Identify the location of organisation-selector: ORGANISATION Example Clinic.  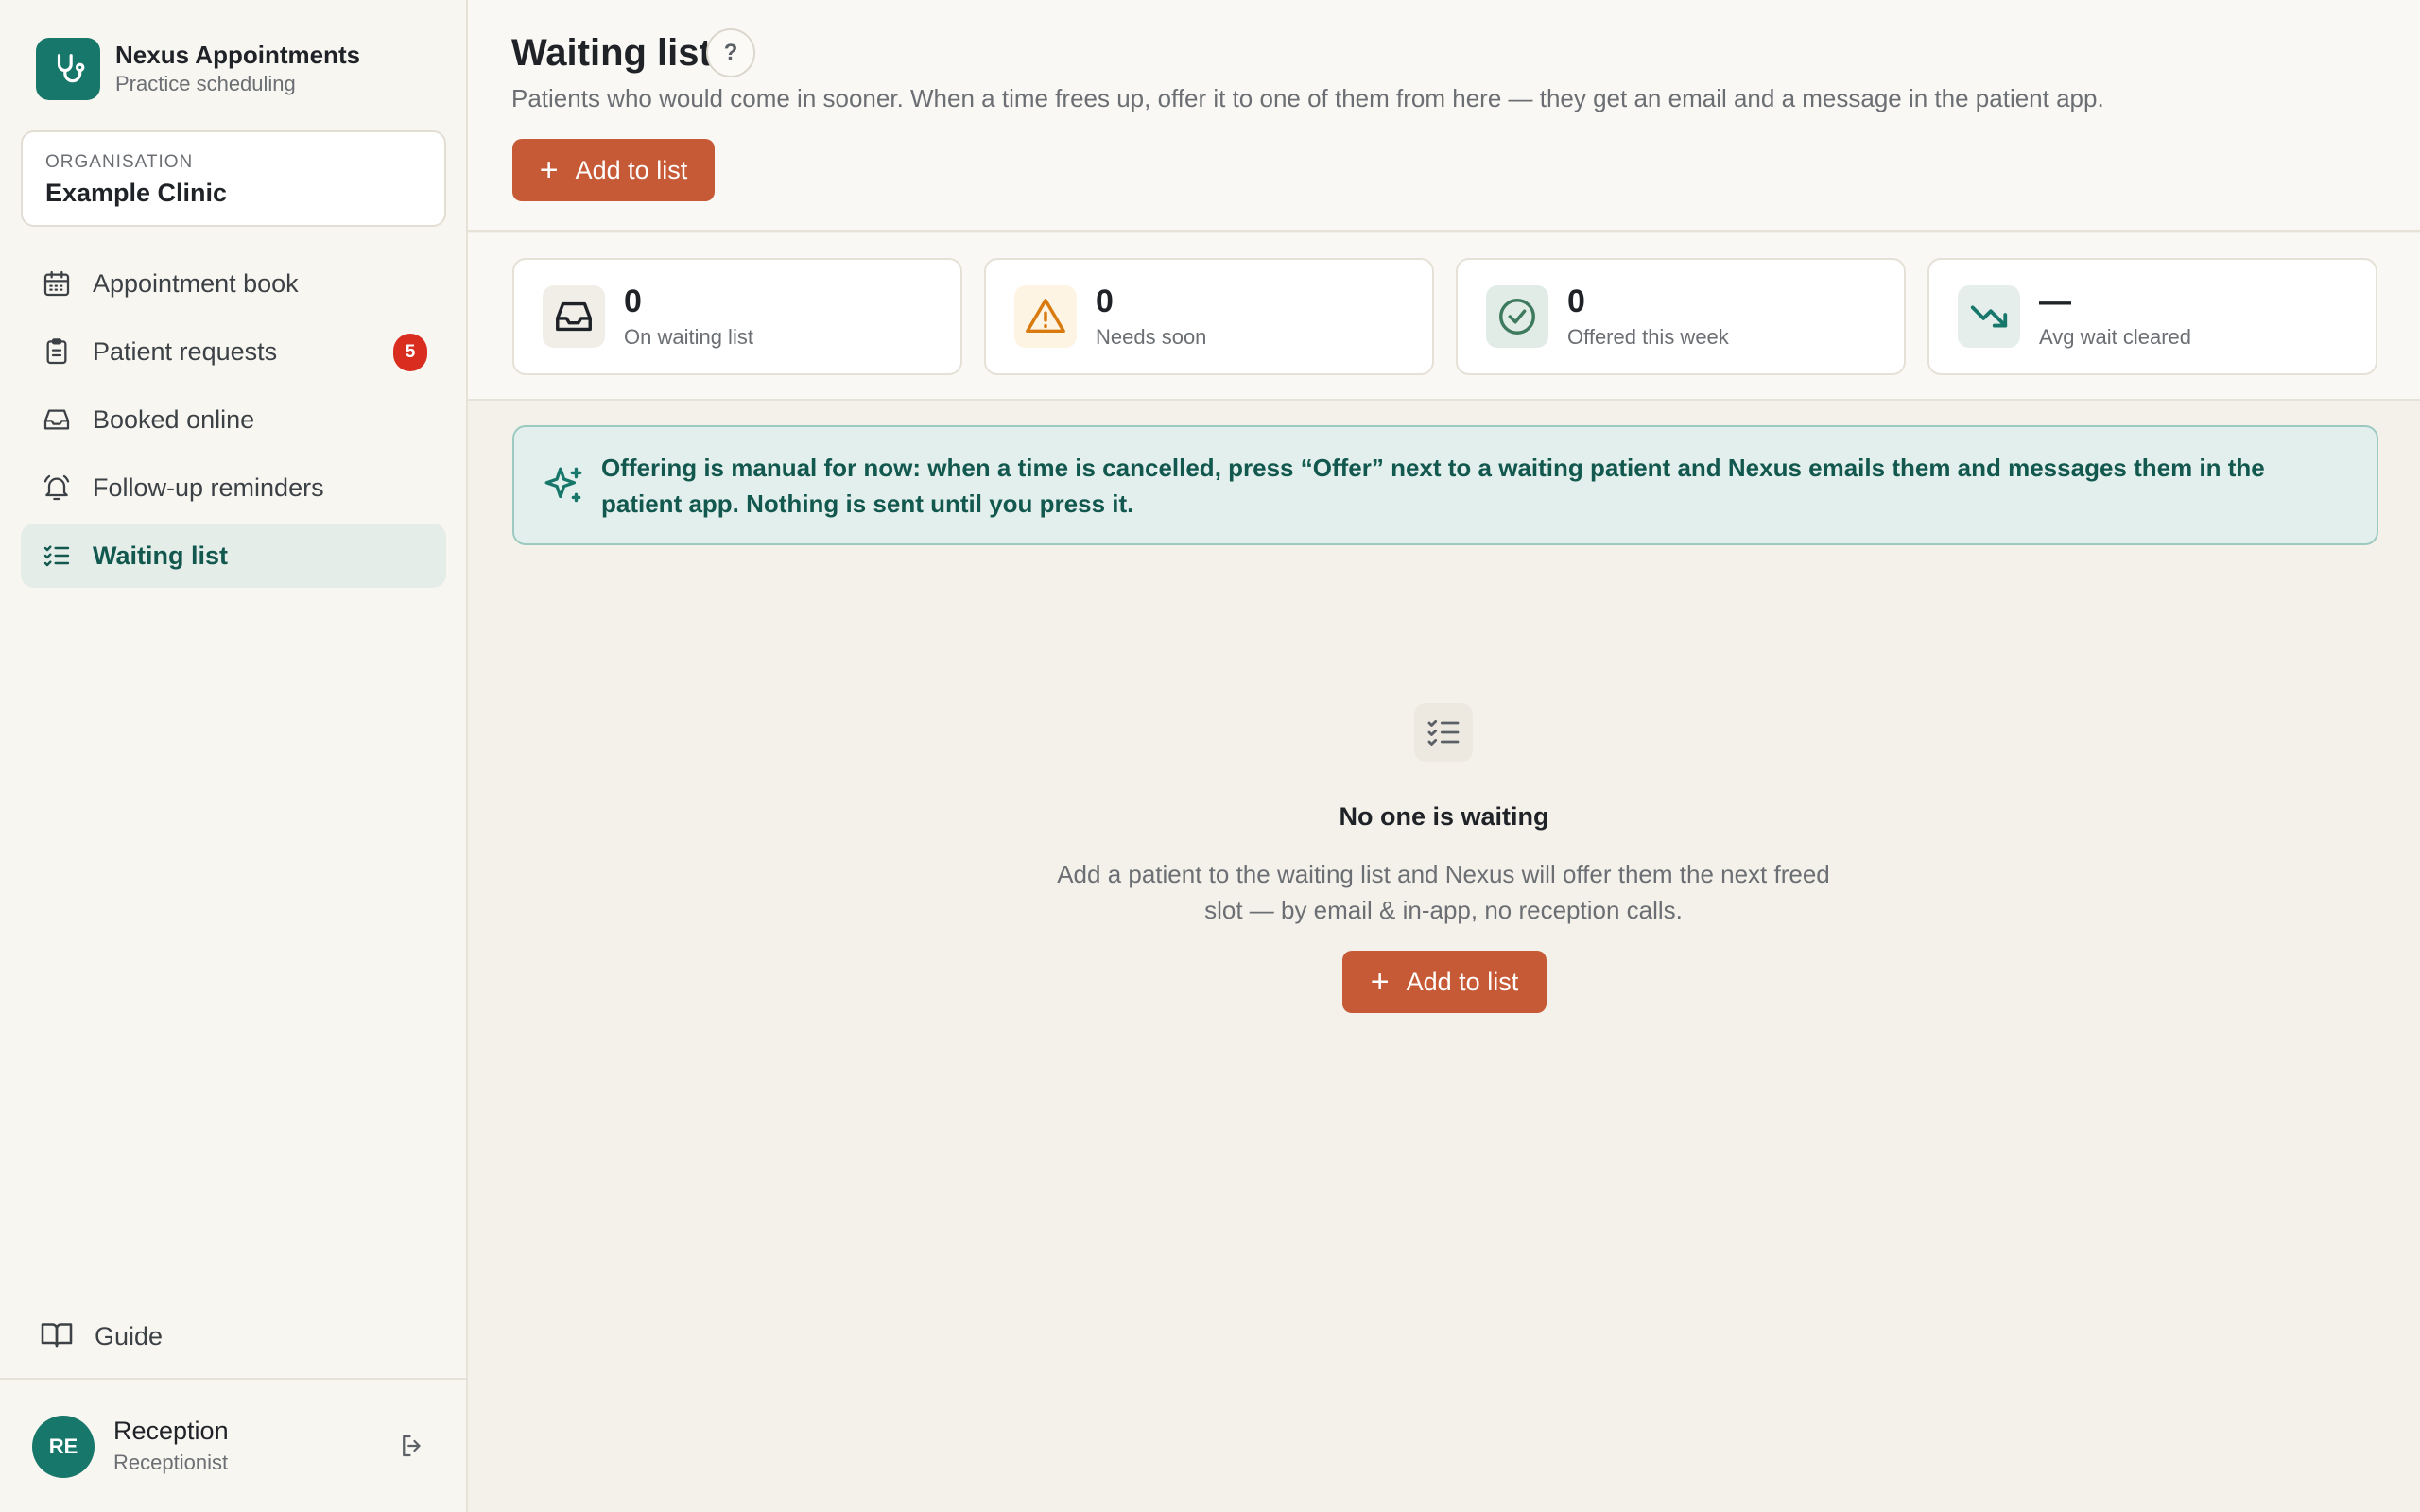
(234, 178).